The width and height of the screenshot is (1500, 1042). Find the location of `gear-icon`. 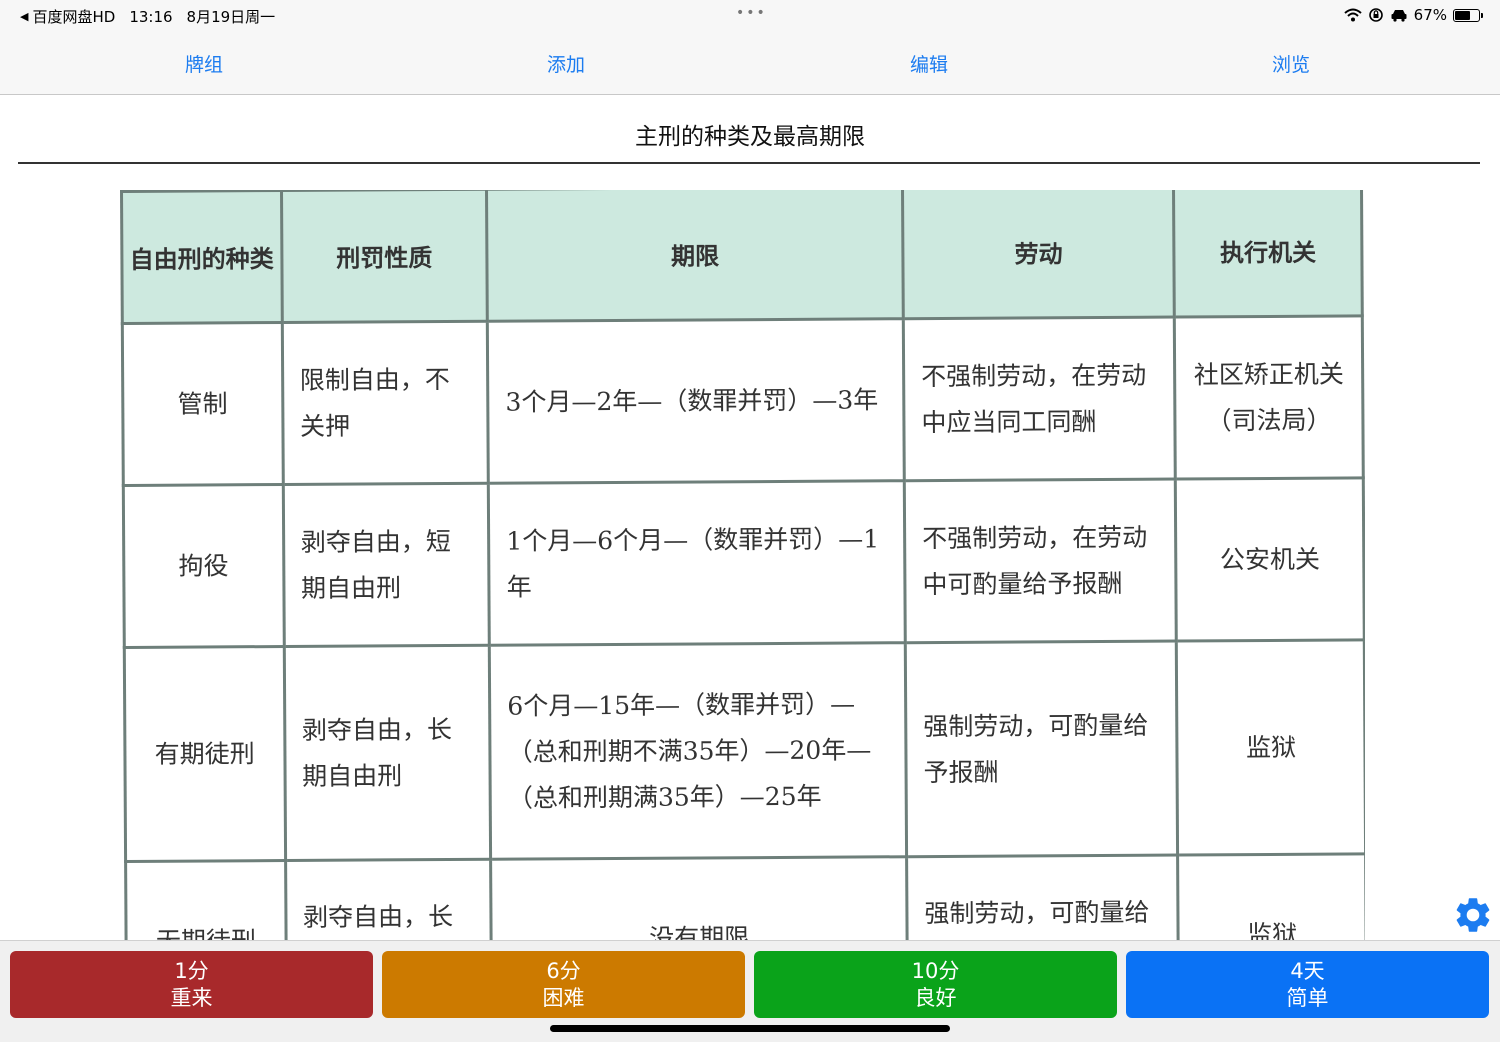

gear-icon is located at coordinates (1473, 915).